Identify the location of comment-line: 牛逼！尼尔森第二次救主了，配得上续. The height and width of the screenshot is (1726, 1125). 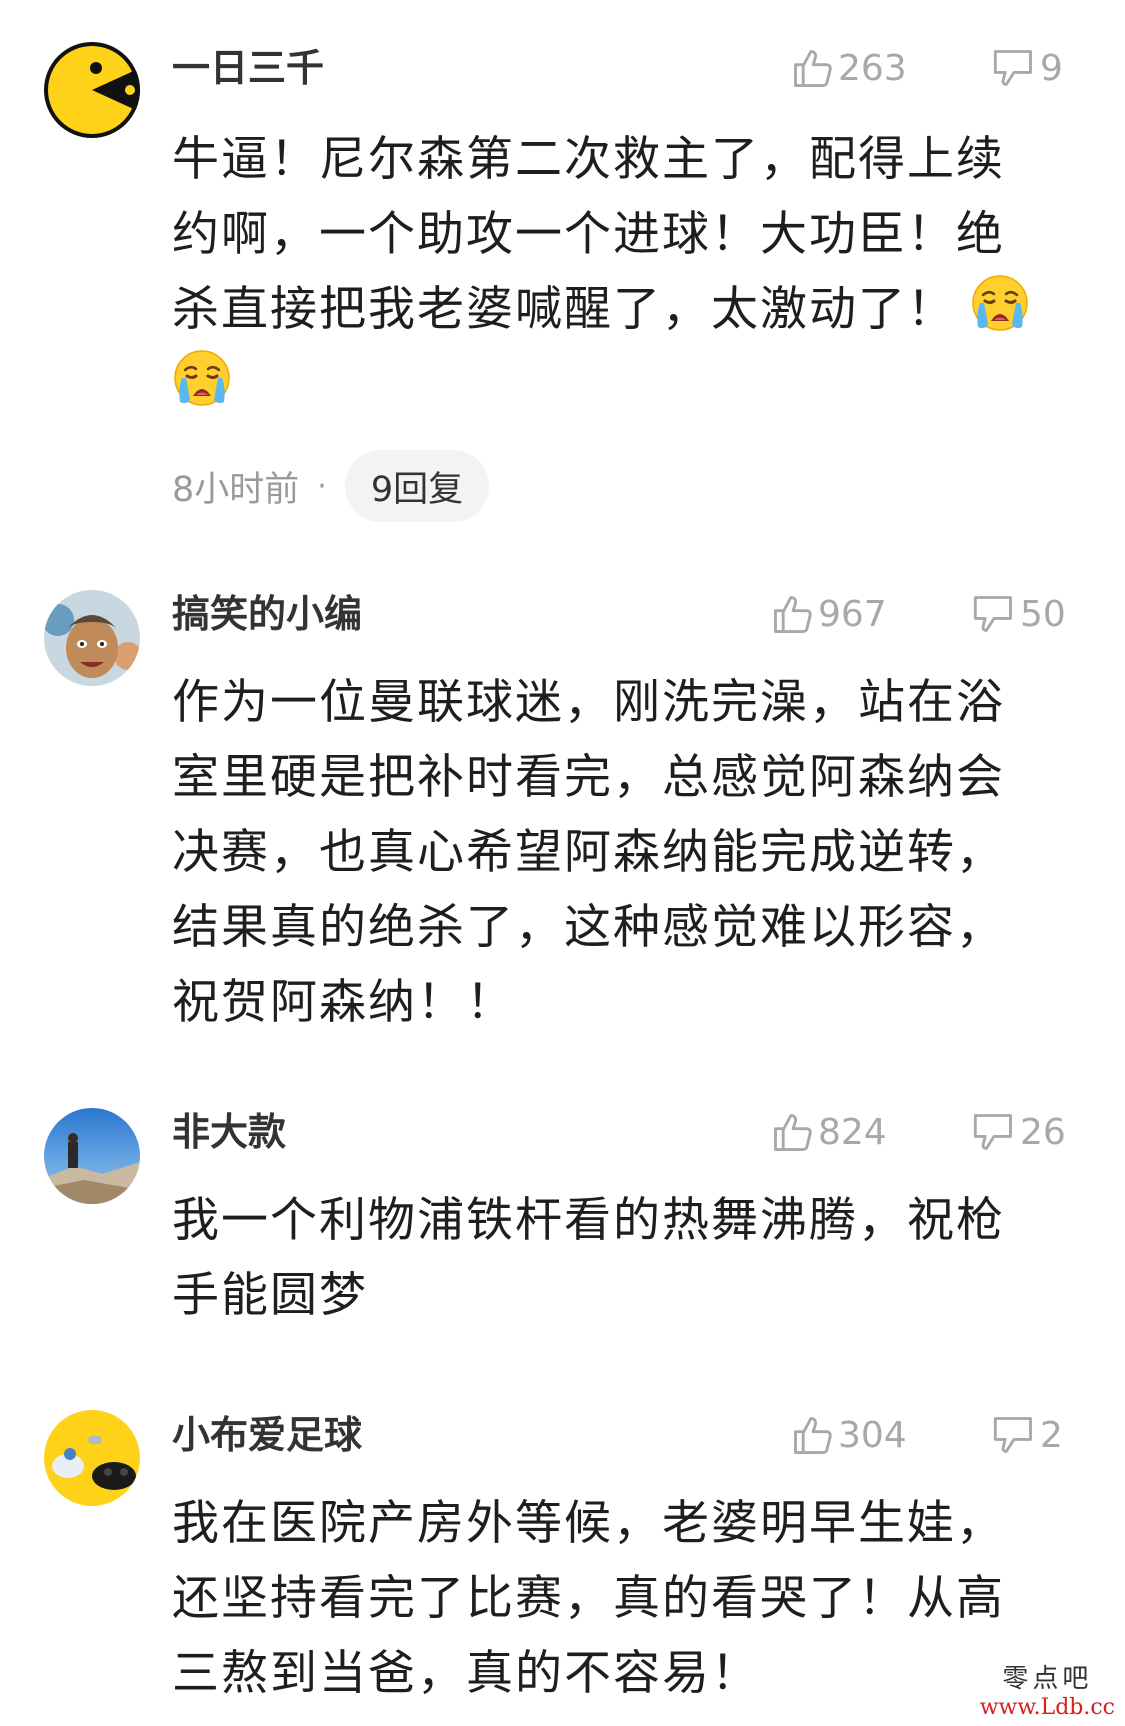
(588, 159).